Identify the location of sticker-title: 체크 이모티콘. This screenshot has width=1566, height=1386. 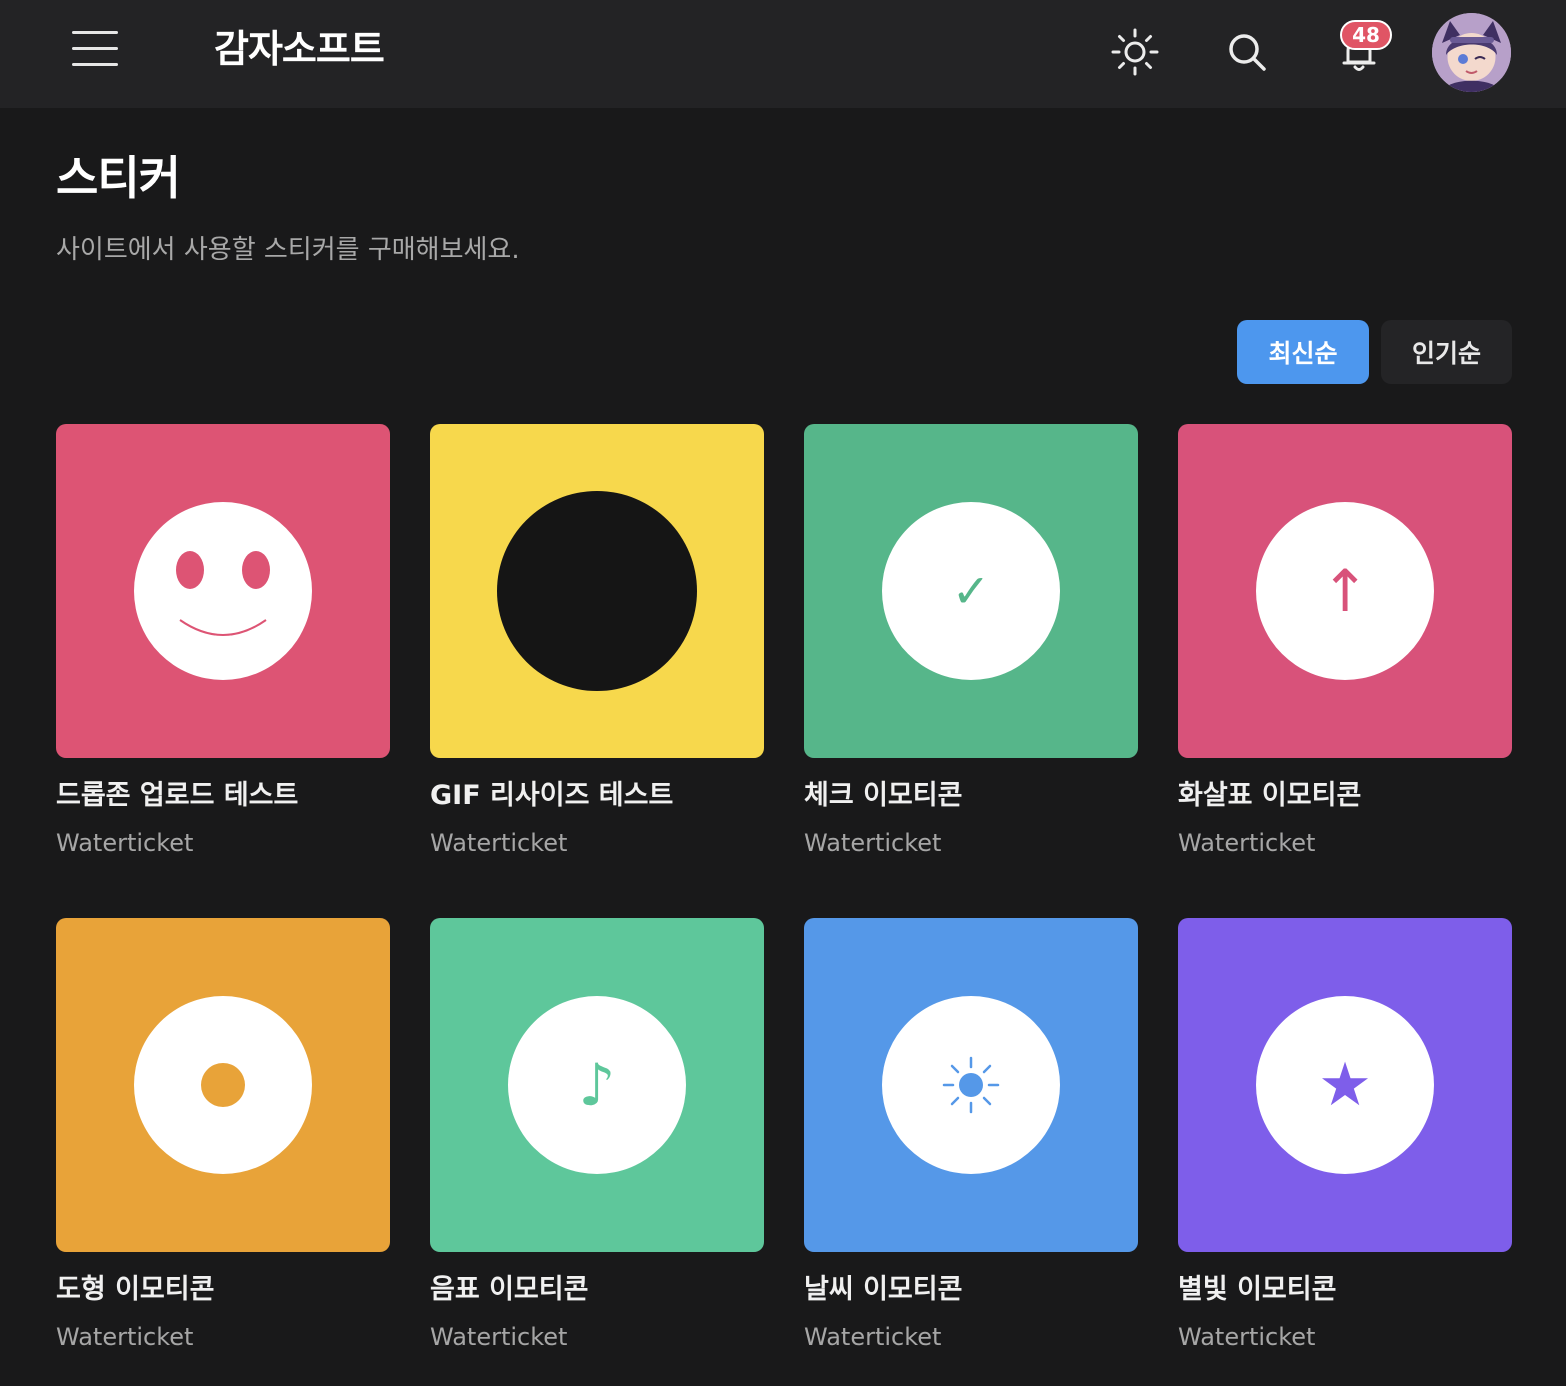
(883, 795).